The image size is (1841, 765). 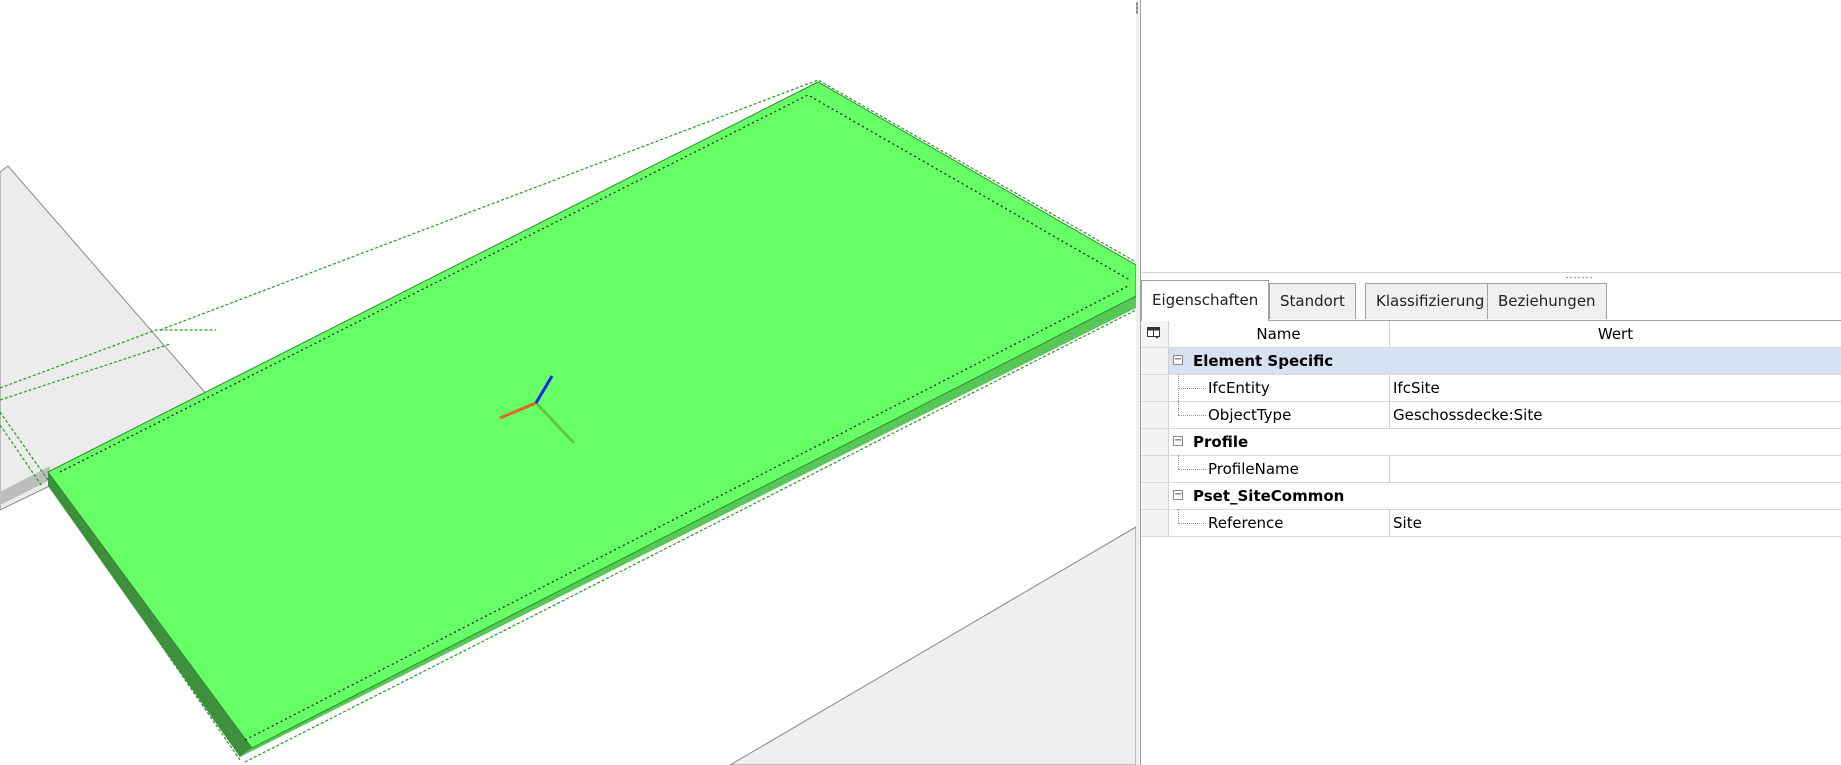 What do you see at coordinates (1407, 523) in the screenshot?
I see `property-value: Site` at bounding box center [1407, 523].